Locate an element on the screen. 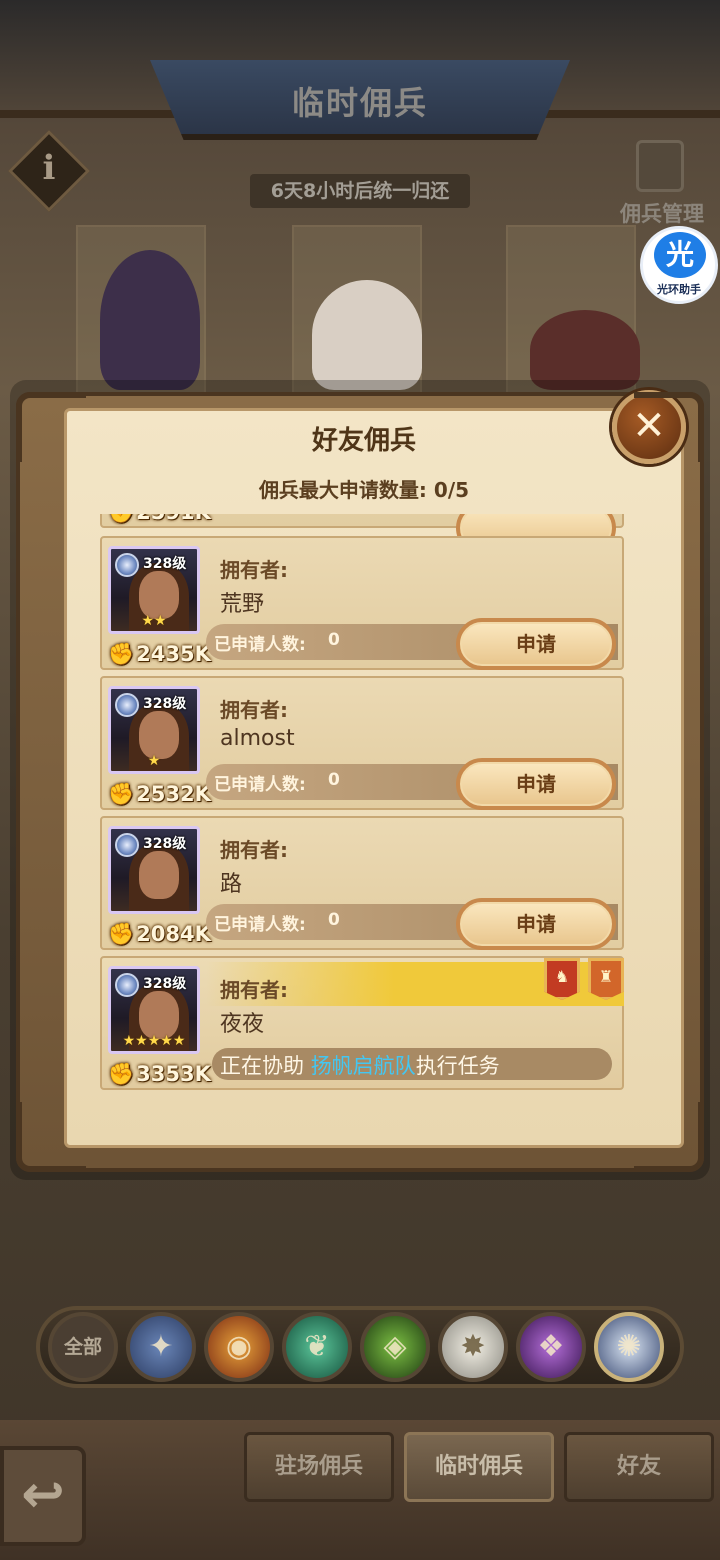 The height and width of the screenshot is (1560, 720). list-item: 328级 ✊2084K 拥有者: 路 已申请人数: 0 申请 is located at coordinates (362, 883).